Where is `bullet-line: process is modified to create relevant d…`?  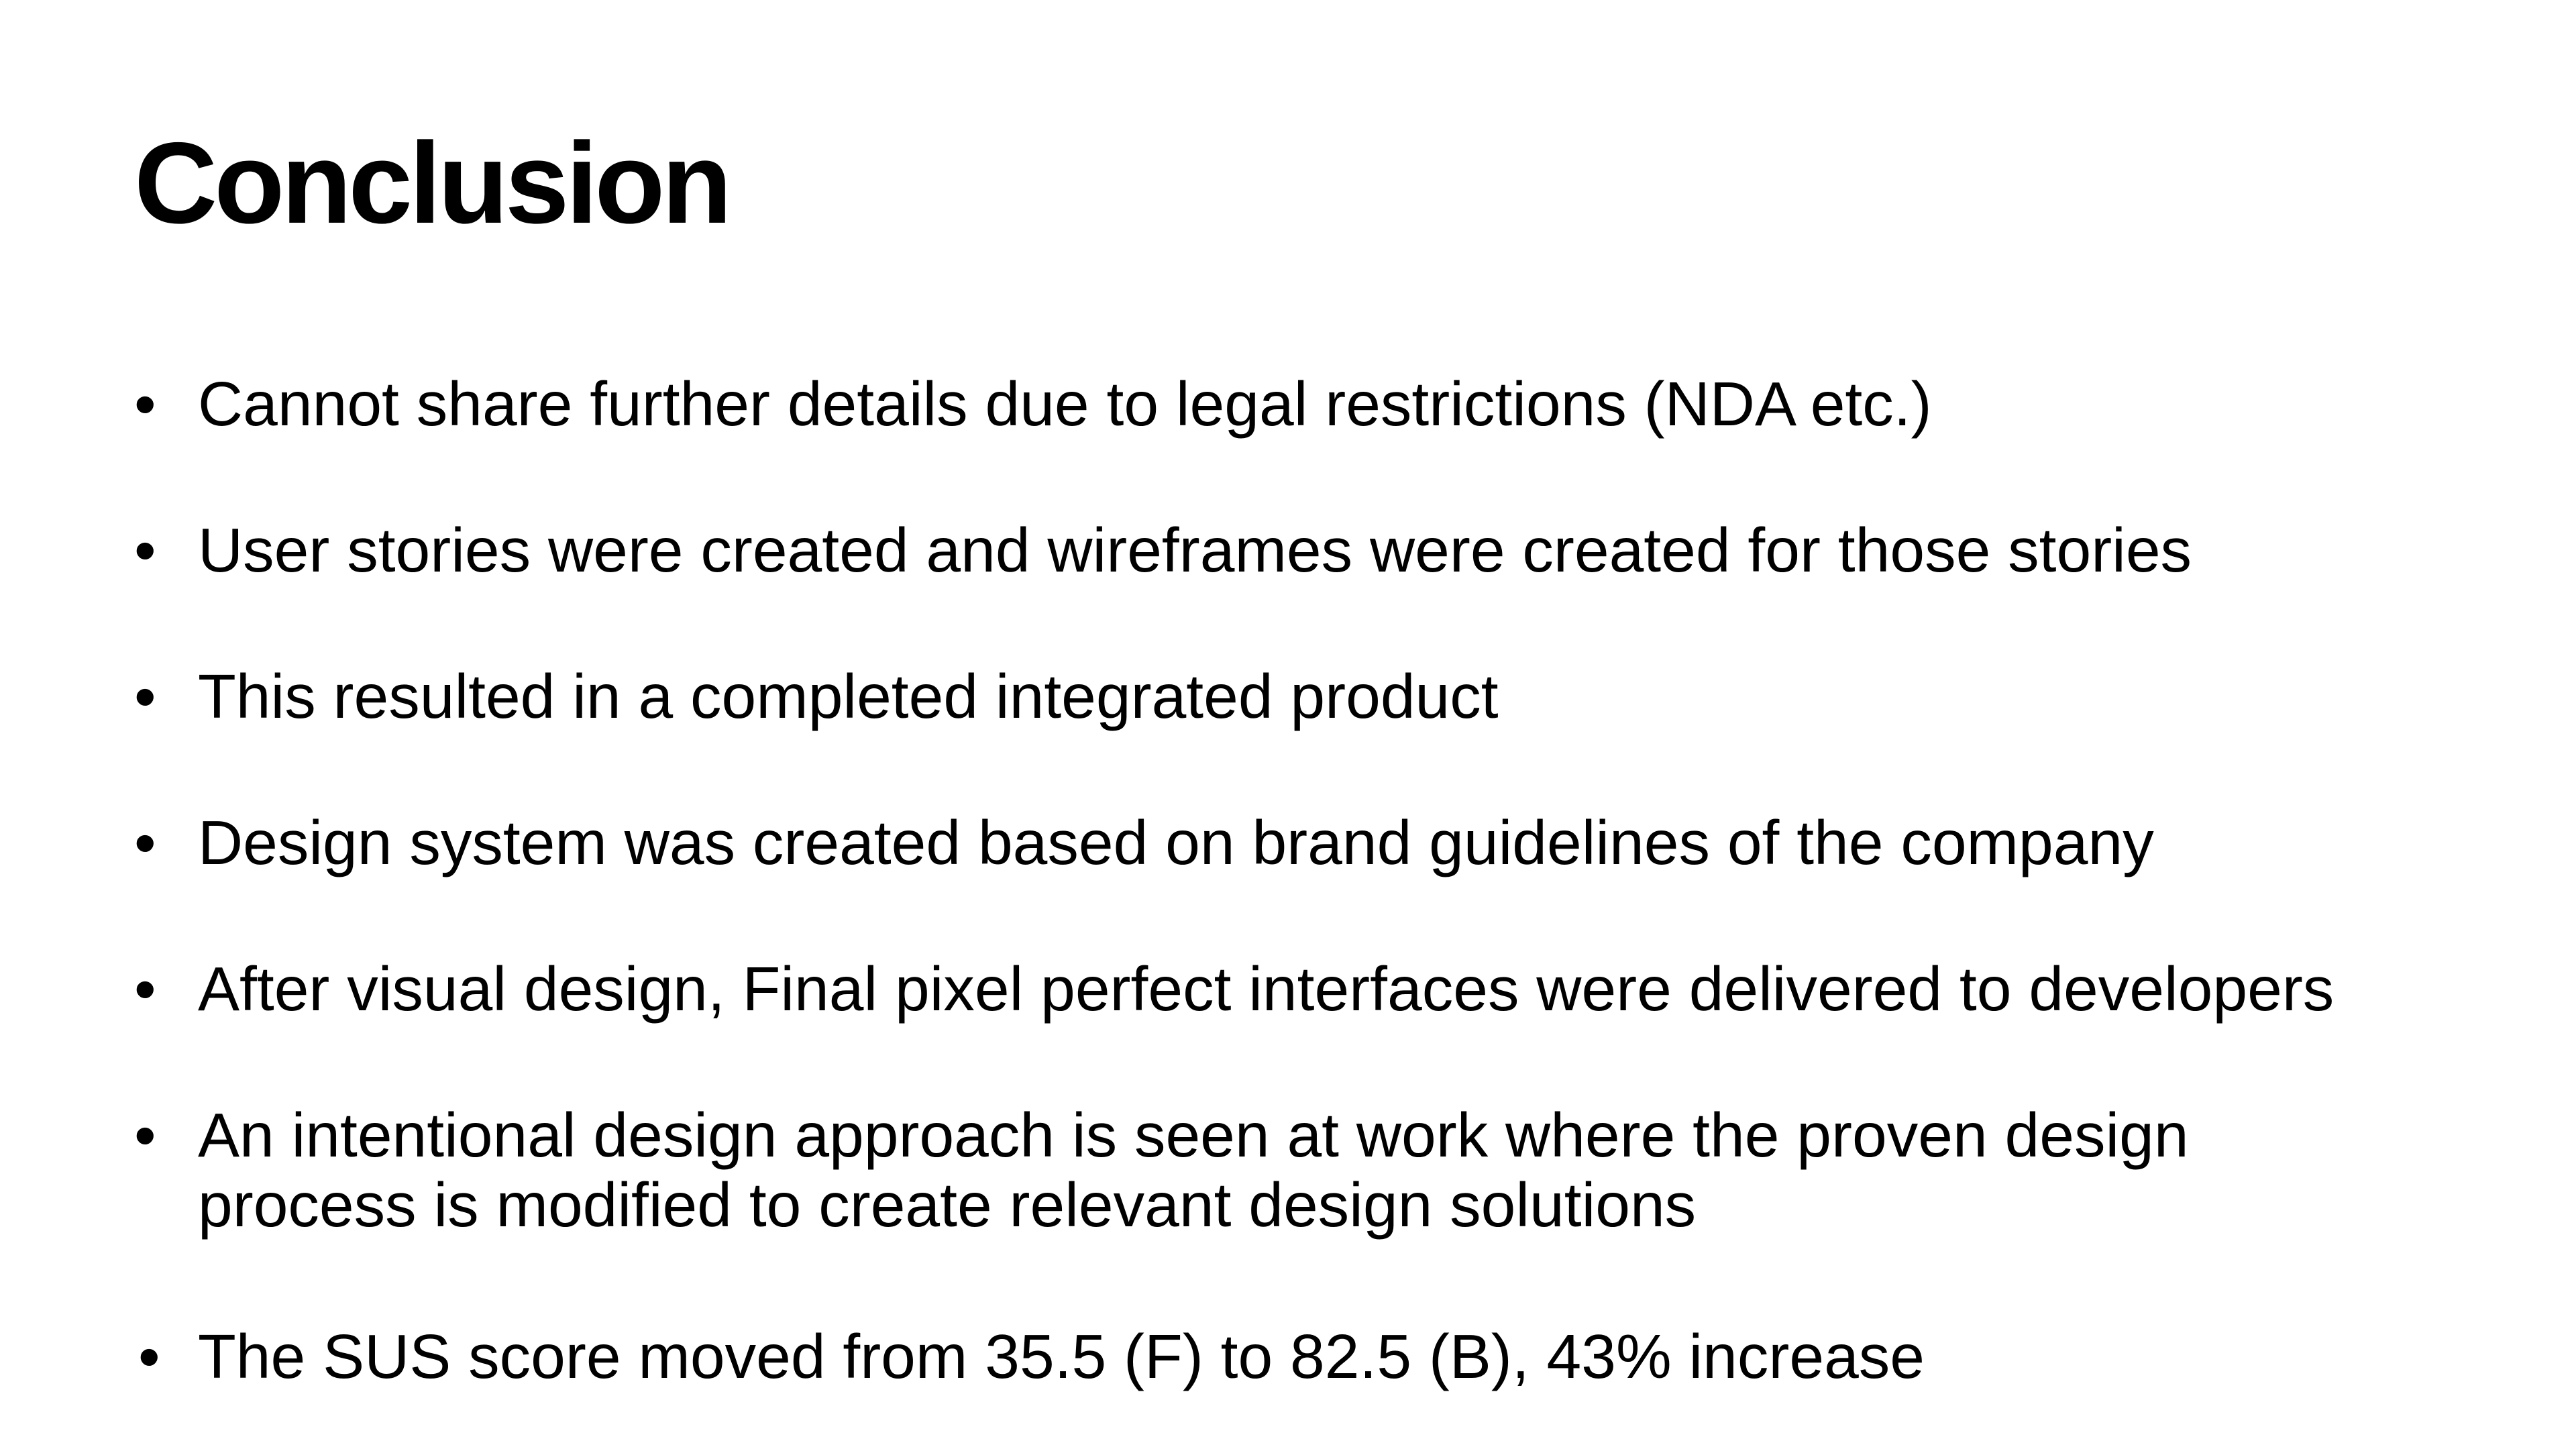
bullet-line: process is modified to create relevant d… is located at coordinates (947, 1205).